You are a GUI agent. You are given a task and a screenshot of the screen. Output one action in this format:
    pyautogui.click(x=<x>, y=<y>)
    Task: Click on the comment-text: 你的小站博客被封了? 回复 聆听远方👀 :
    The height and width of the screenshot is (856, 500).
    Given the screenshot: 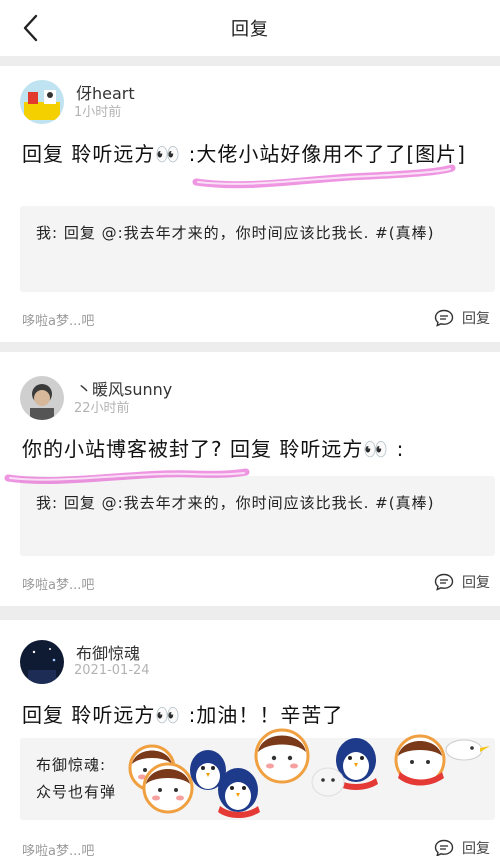 What is the action you would take?
    pyautogui.click(x=213, y=449)
    